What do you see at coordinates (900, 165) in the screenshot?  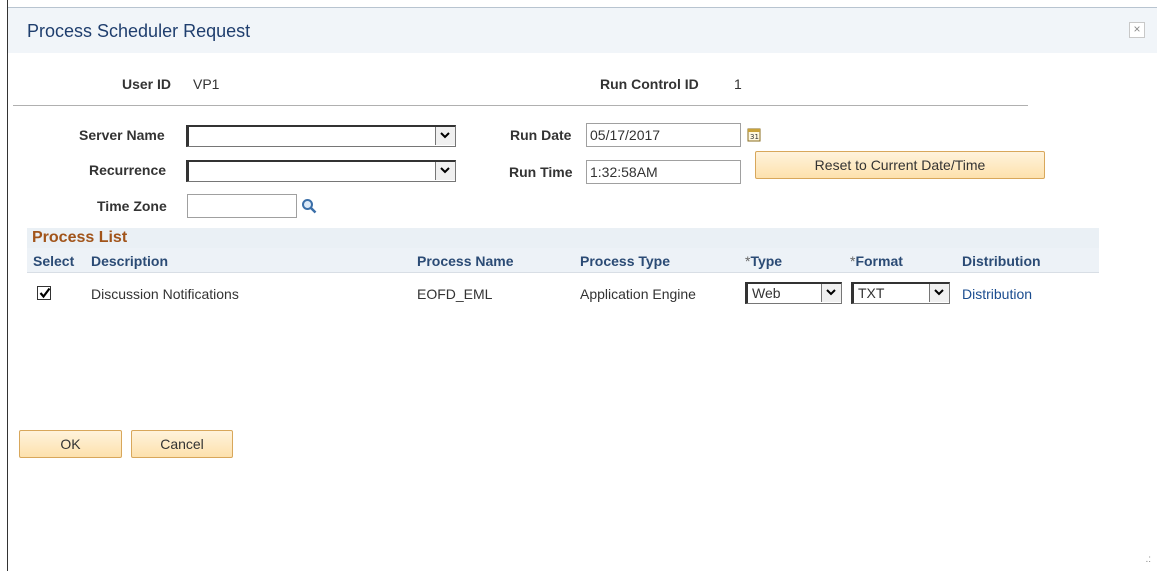 I see `reset-date-time-button: Reset to Current Date/Time` at bounding box center [900, 165].